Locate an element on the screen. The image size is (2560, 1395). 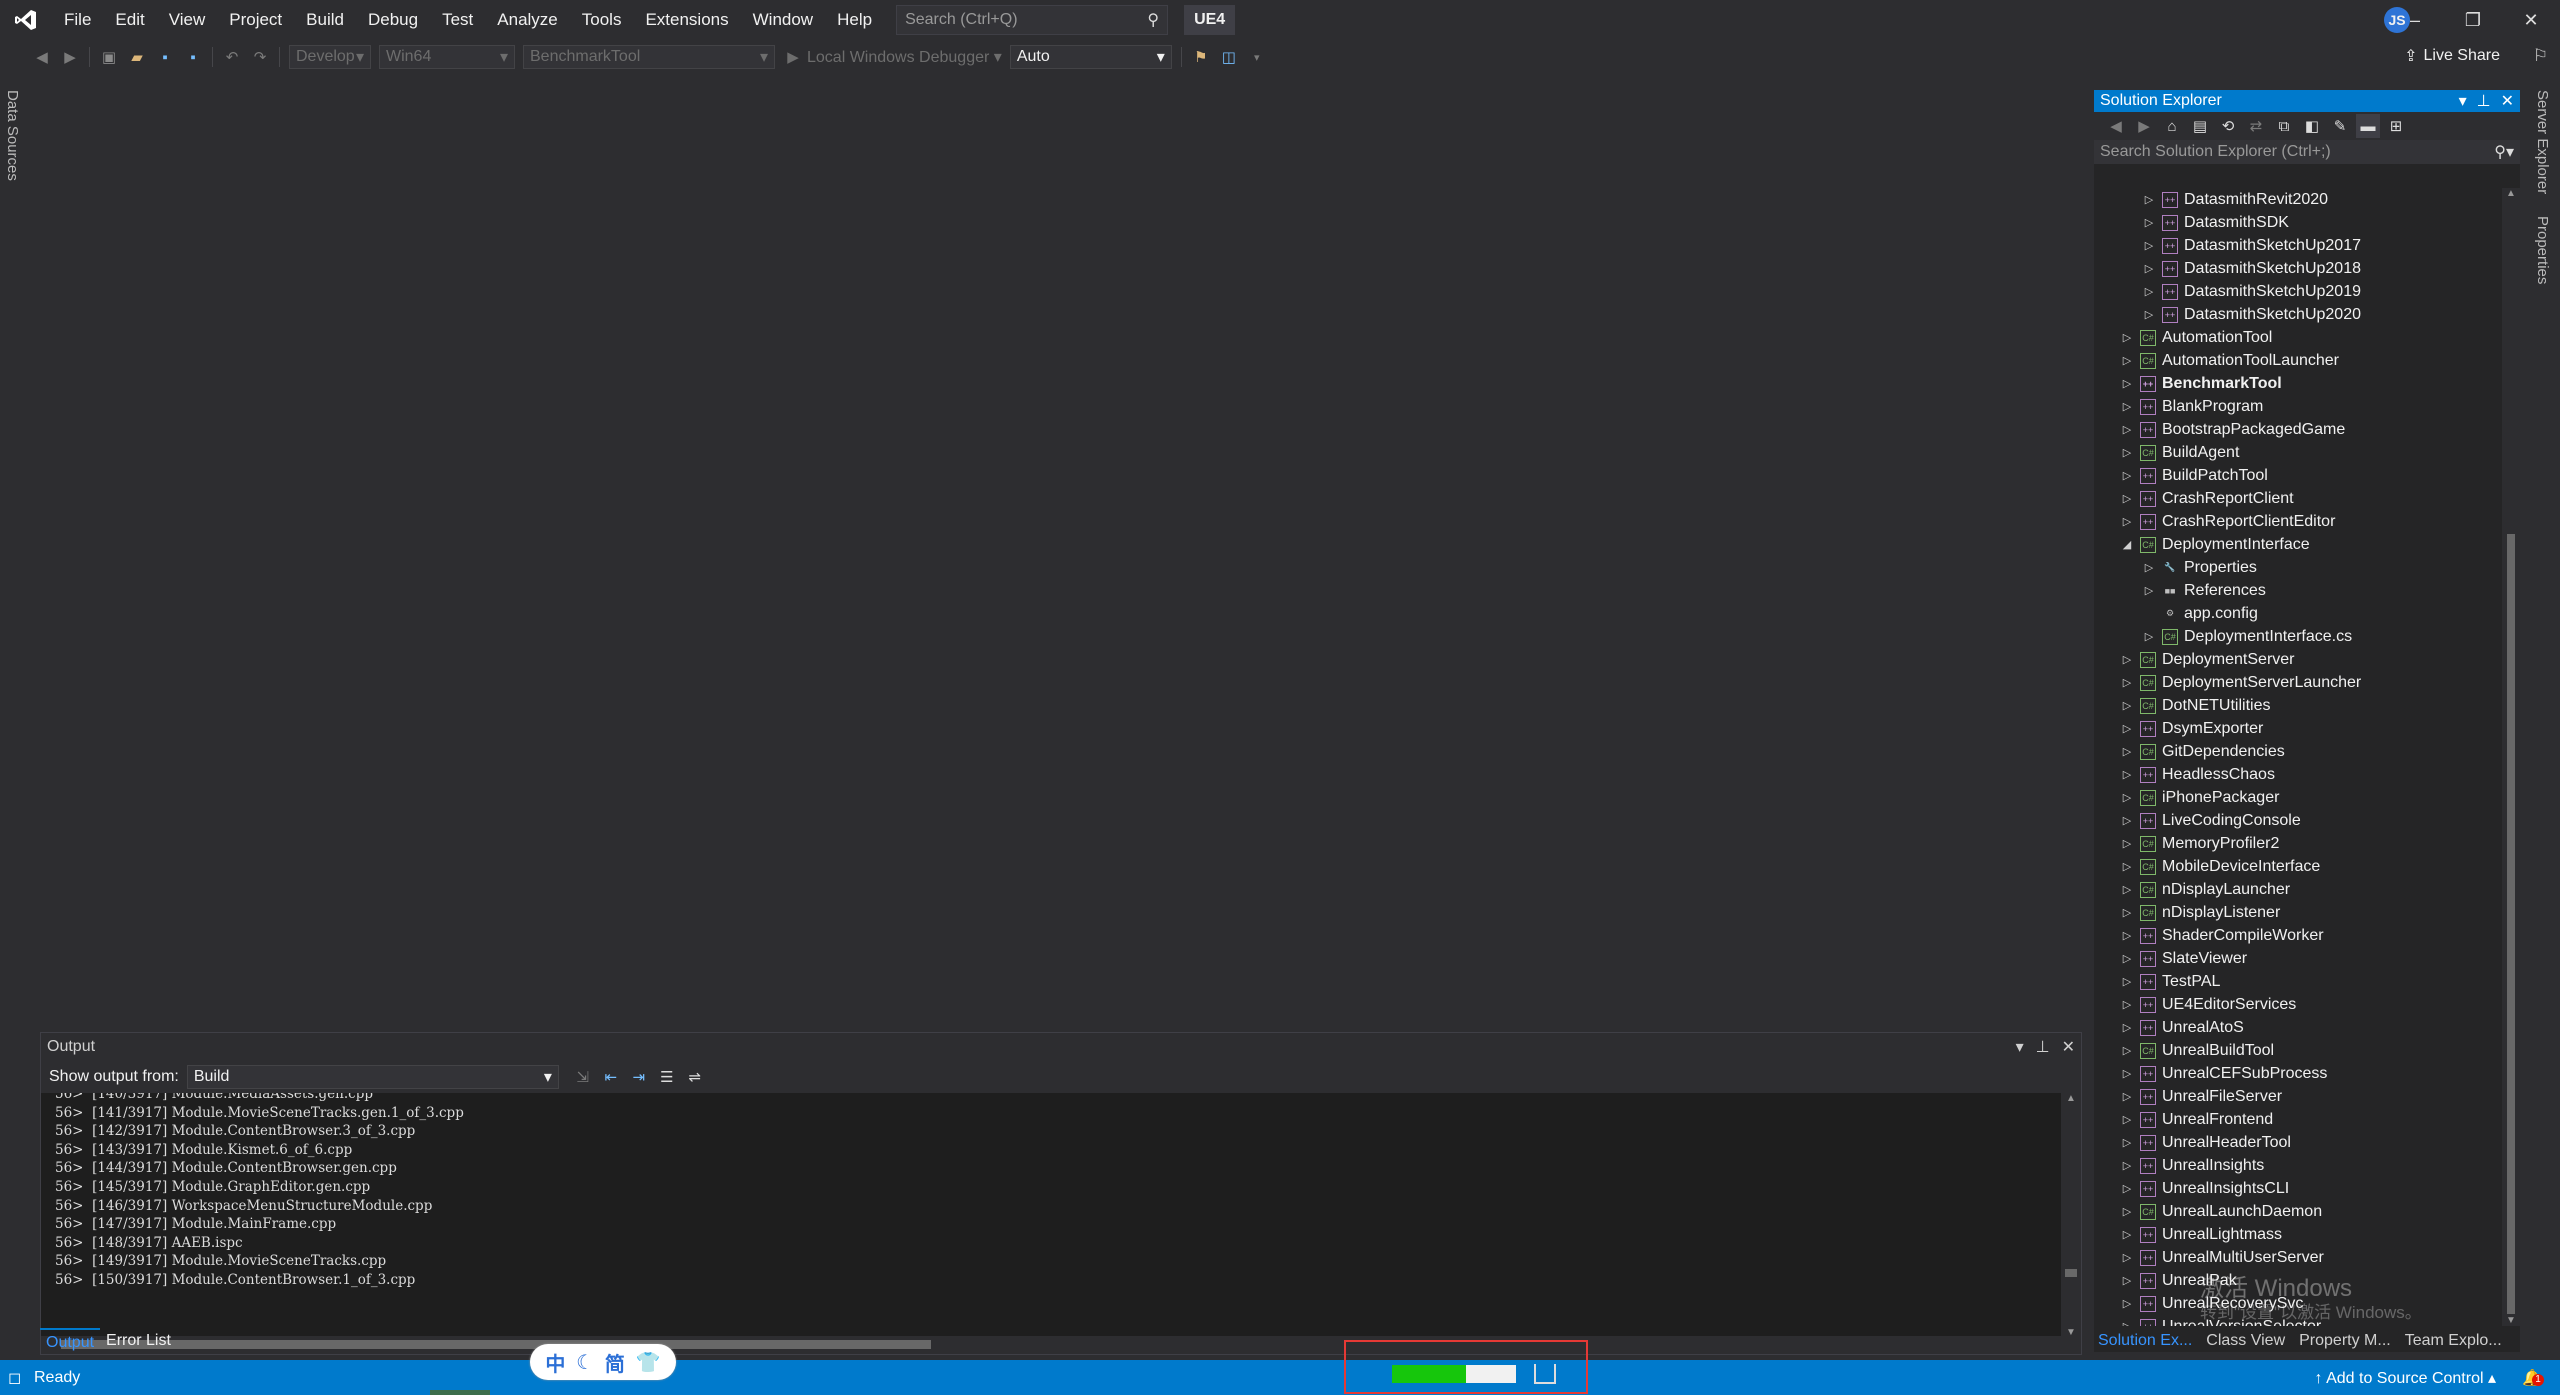
close-window-icon: ✕ is located at coordinates (2531, 20).